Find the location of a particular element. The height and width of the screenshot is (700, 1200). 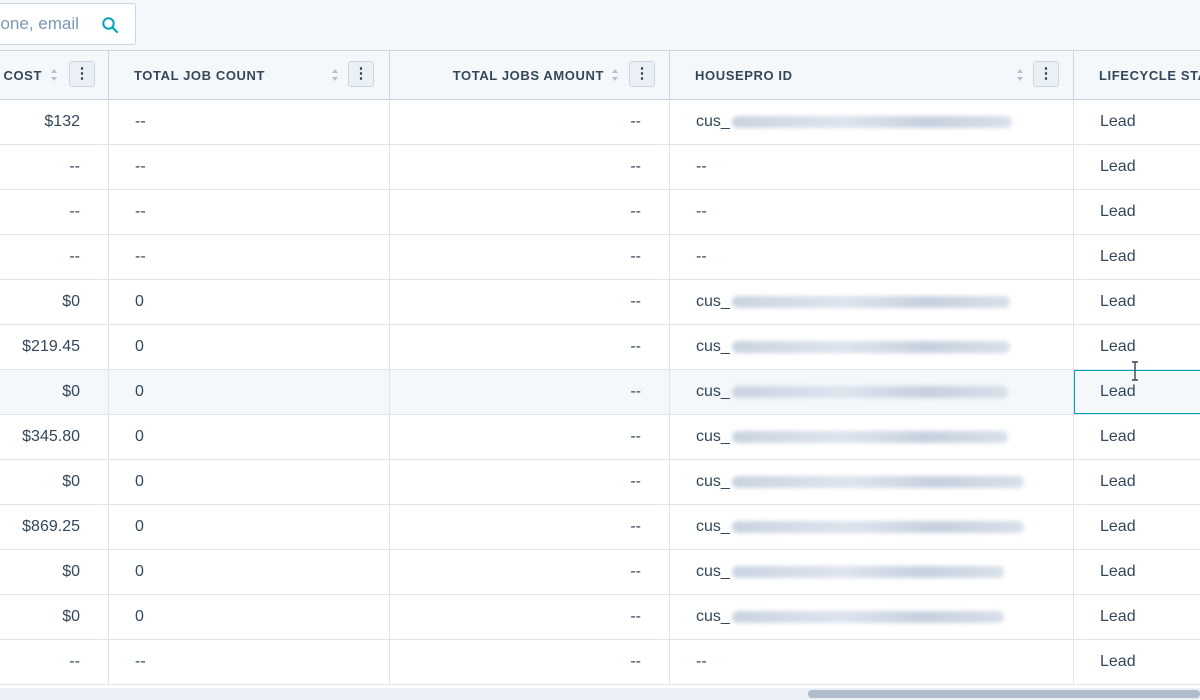

table-row: $219.45 0 -- cus_ Lead is located at coordinates (600, 347).